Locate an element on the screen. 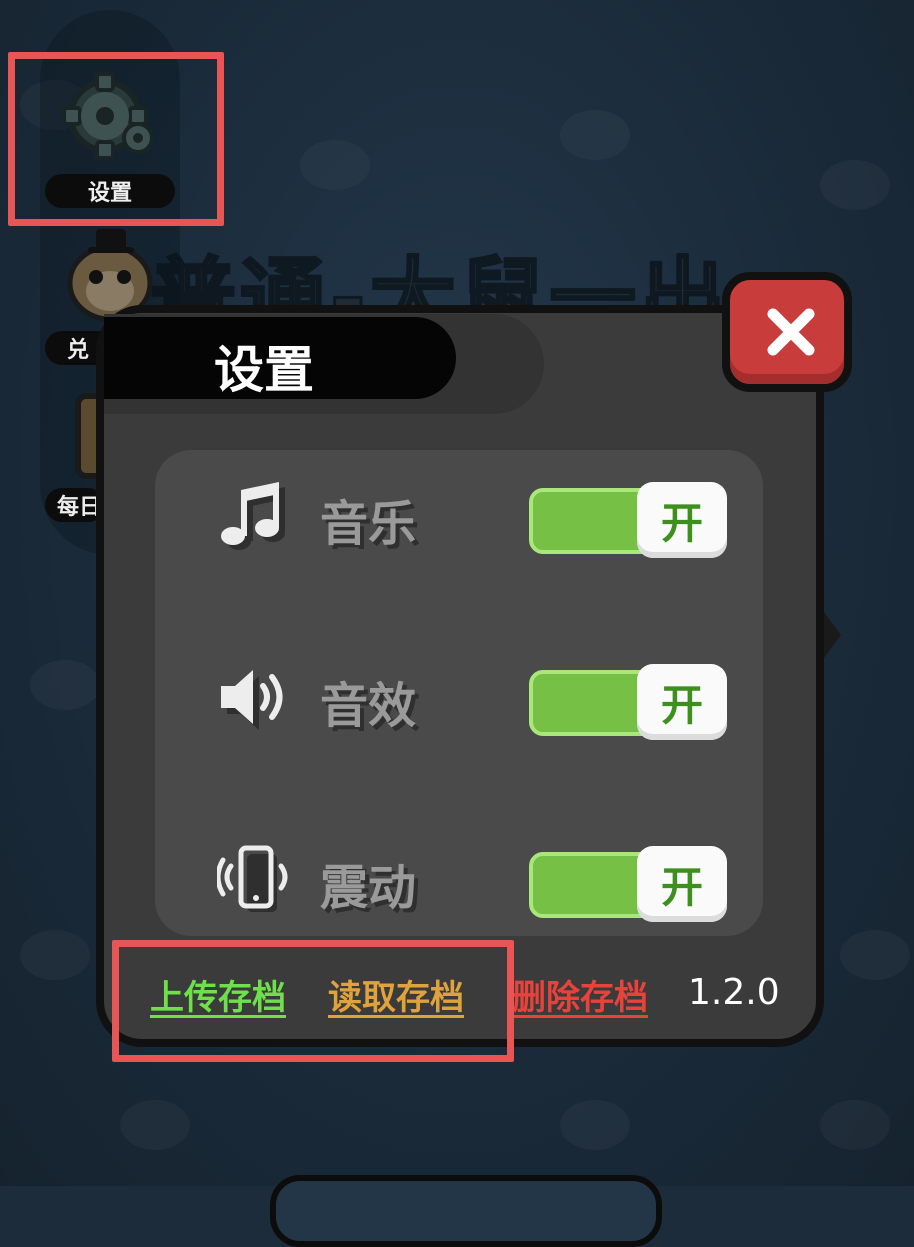 This screenshot has height=1247, width=914. phone-vibrate-icon is located at coordinates (252, 878).